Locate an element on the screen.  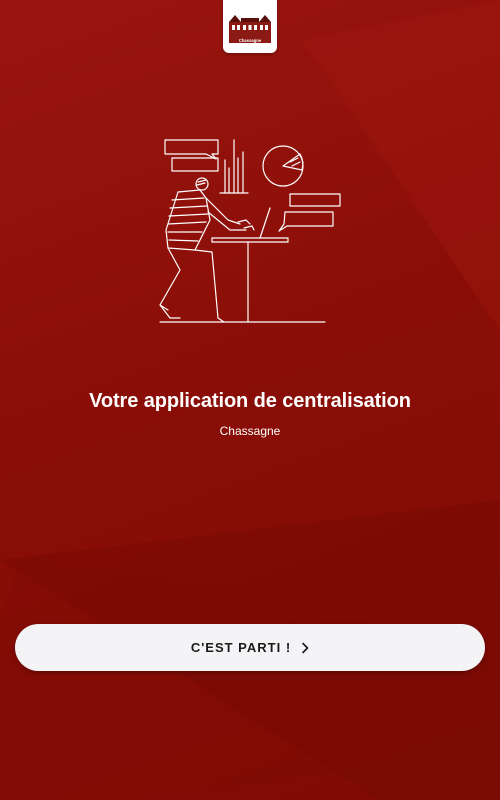
page-title: Votre application de centralisation is located at coordinates (250, 401).